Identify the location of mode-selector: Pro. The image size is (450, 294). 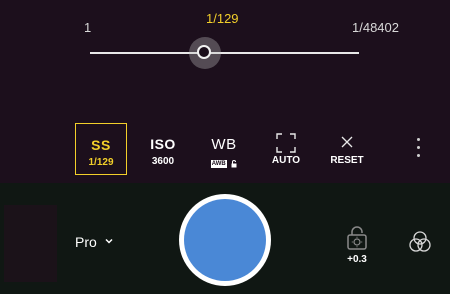
(94, 242).